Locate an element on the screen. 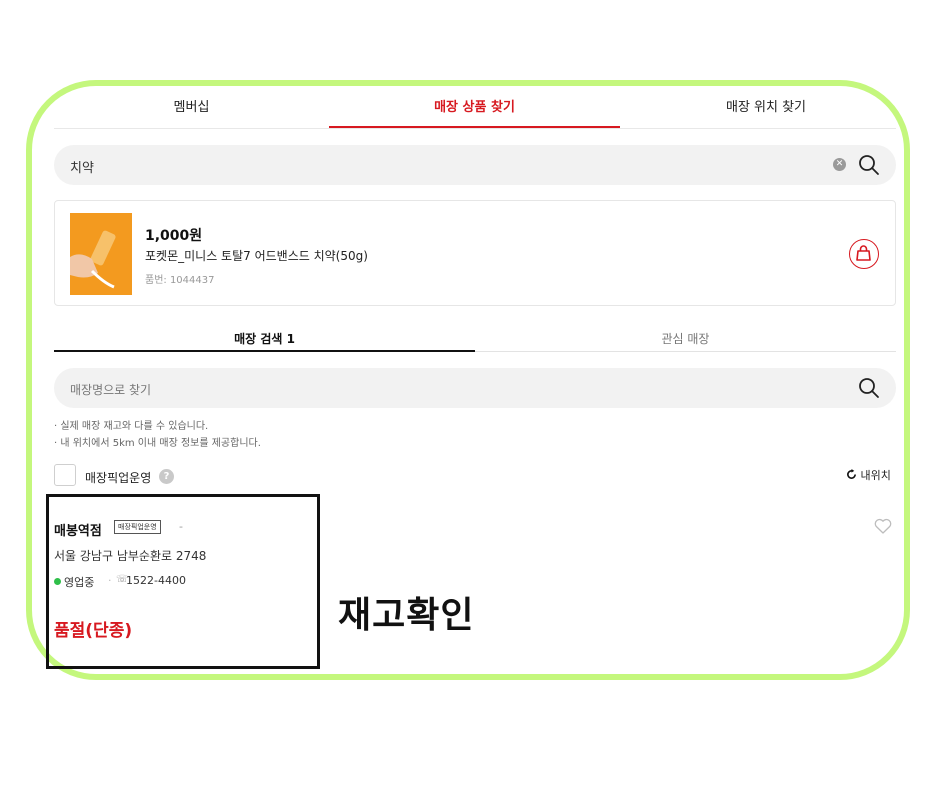 The image size is (940, 788). heart-icon is located at coordinates (883, 526).